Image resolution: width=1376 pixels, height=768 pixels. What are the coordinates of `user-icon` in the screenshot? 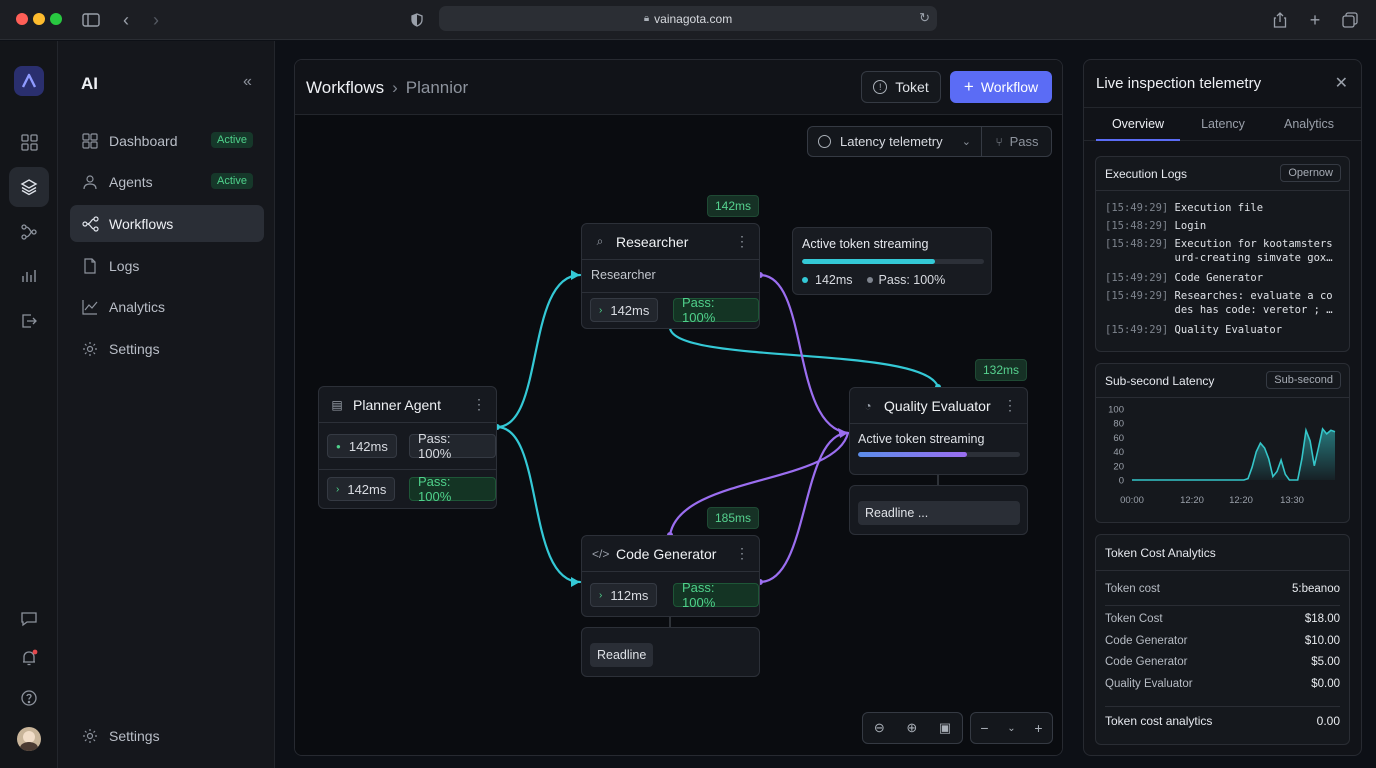 It's located at (90, 182).